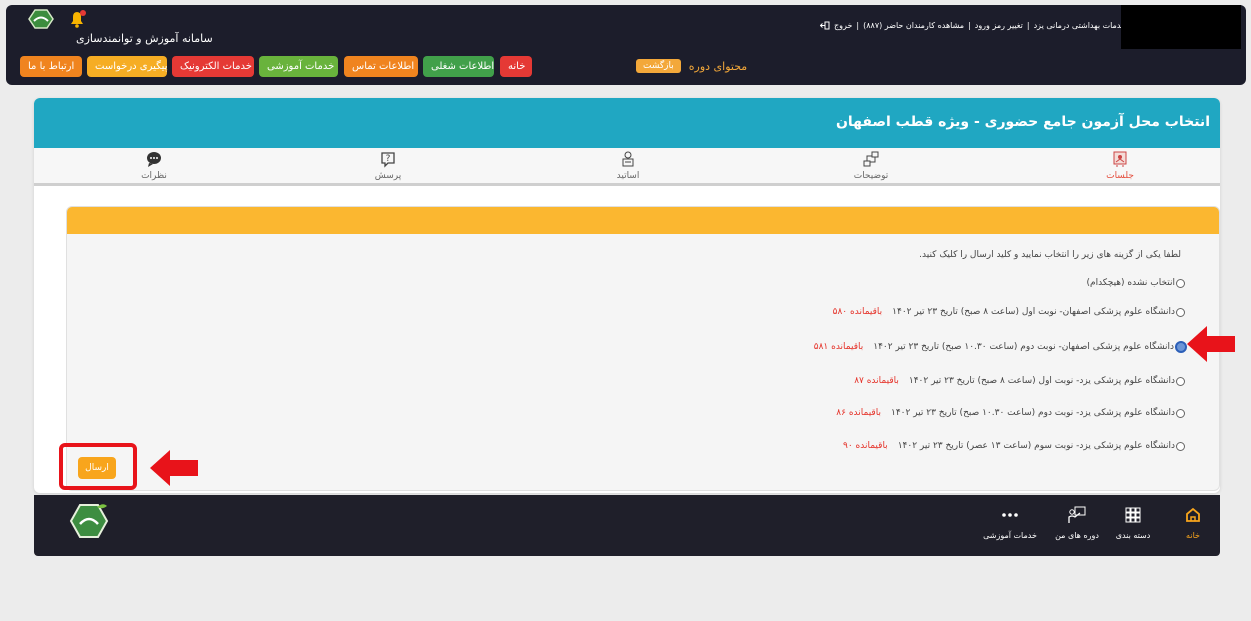  What do you see at coordinates (381, 66) in the screenshot?
I see `nav-contact-info-button: اطلاعات تماس` at bounding box center [381, 66].